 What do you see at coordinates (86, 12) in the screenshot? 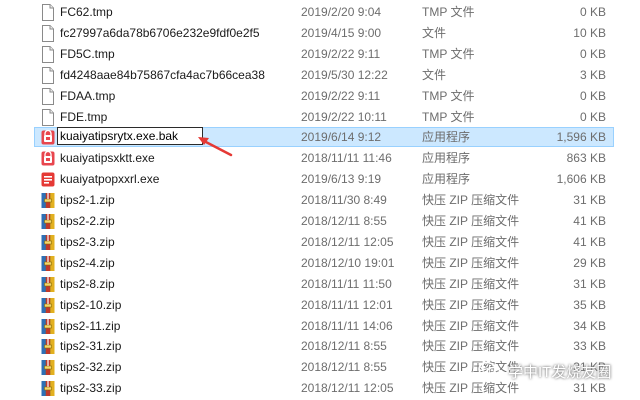
I see `file-name: FC62.tmp` at bounding box center [86, 12].